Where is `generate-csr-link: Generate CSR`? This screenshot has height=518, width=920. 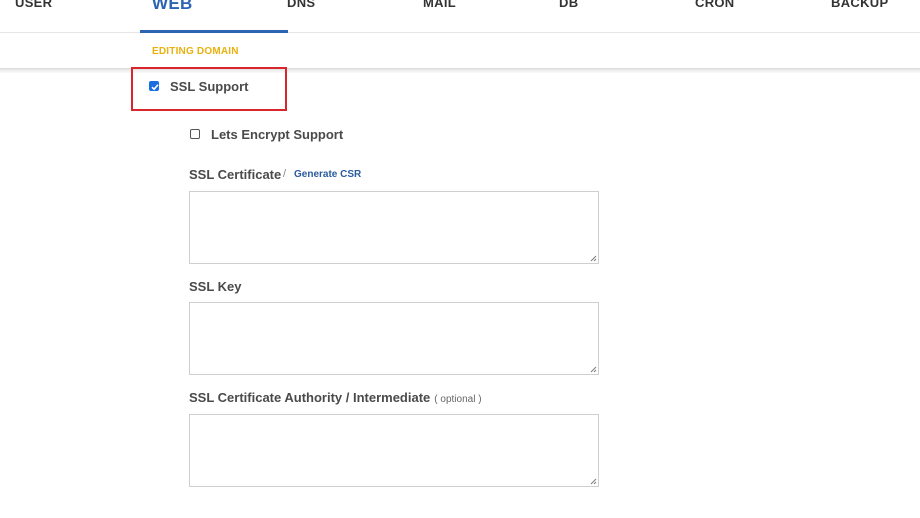 generate-csr-link: Generate CSR is located at coordinates (327, 174).